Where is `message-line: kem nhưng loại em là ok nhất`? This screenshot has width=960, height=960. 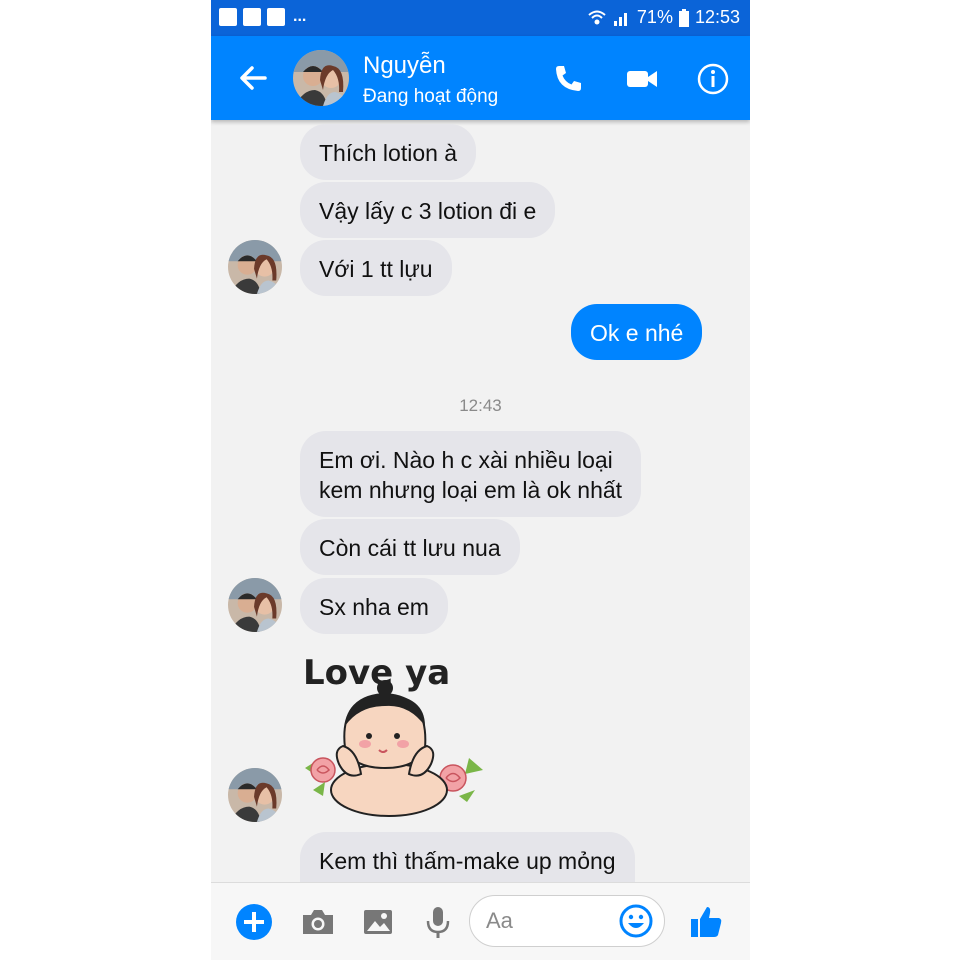 message-line: kem nhưng loại em là ok nhất is located at coordinates (471, 490).